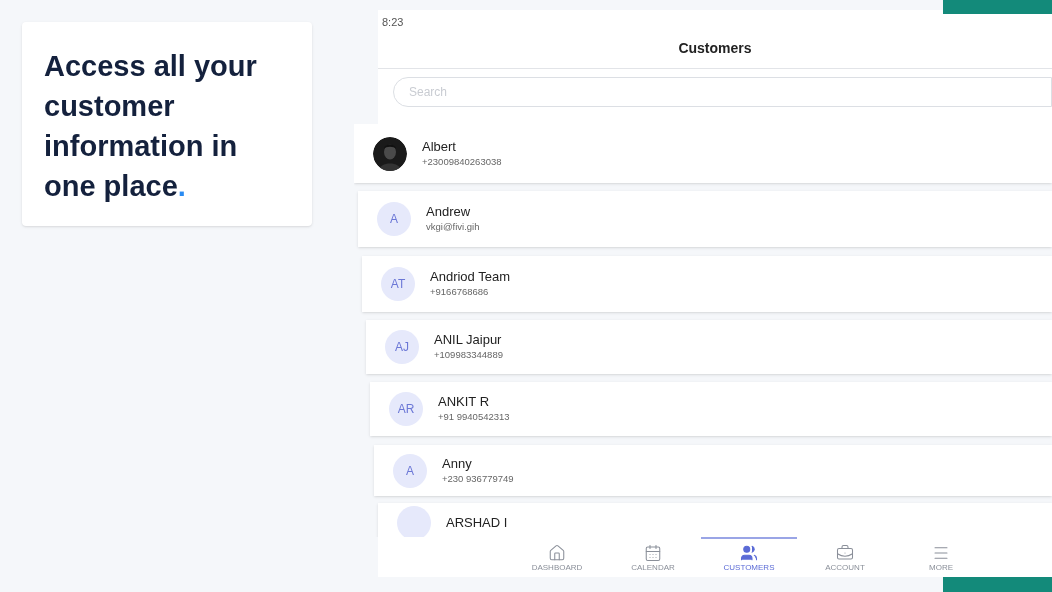  I want to click on status-time: 8:23, so click(393, 22).